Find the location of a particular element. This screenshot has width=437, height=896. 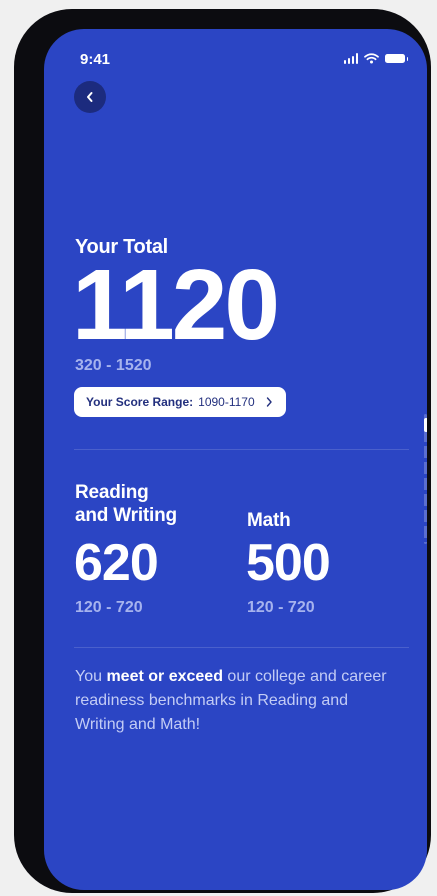

score-range-value: 1090-1170 is located at coordinates (226, 402).